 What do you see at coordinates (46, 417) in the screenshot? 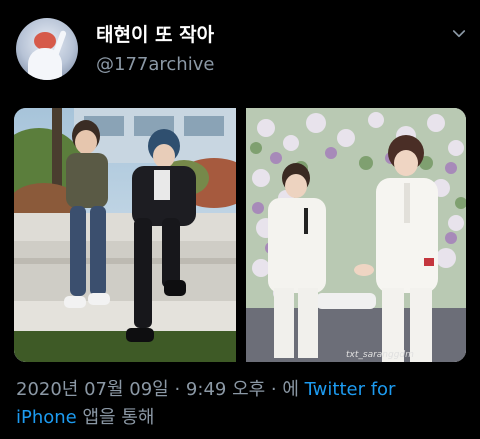
I see `source-link-continued: iPhone` at bounding box center [46, 417].